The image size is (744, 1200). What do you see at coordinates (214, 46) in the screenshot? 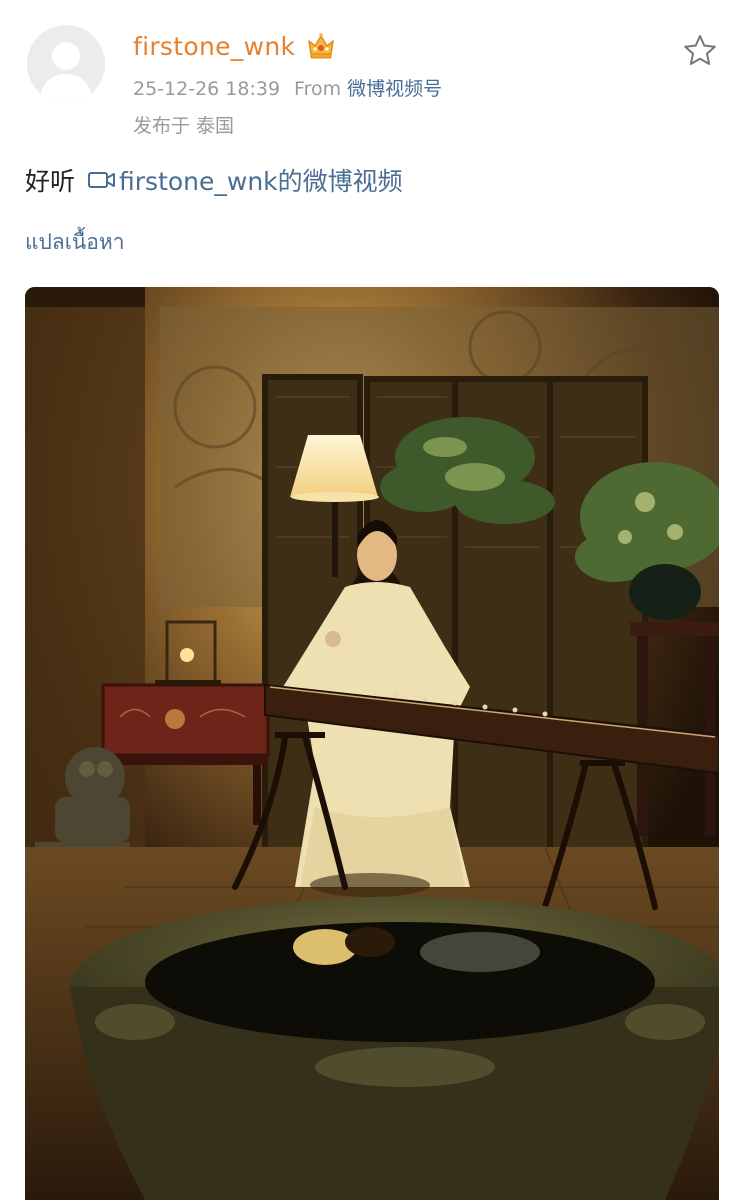
I see `username: firstone_wnk` at bounding box center [214, 46].